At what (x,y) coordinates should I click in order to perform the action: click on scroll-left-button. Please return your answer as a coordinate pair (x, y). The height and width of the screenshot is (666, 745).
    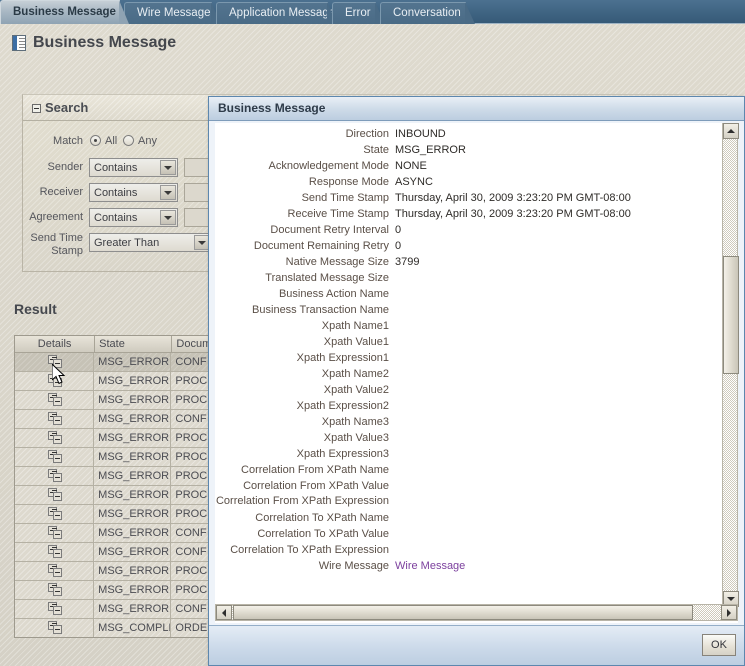
    Looking at the image, I should click on (224, 612).